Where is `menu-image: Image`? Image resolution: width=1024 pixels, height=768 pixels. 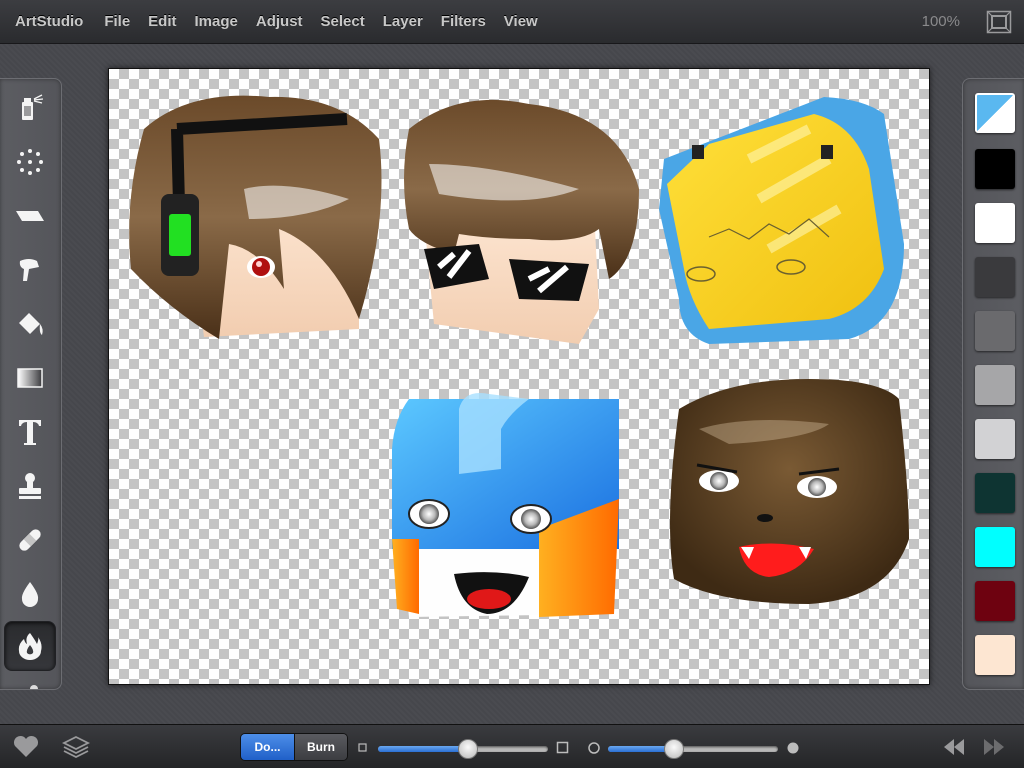 menu-image: Image is located at coordinates (216, 21).